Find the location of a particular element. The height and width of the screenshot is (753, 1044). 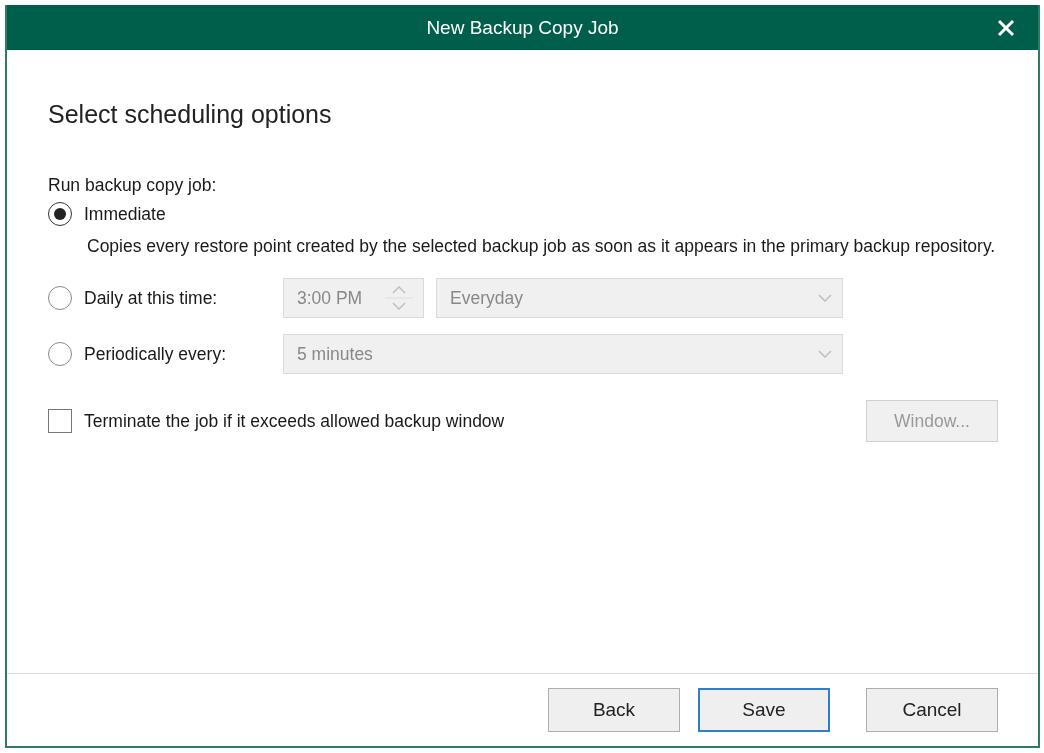

checkbox is located at coordinates (60, 421).